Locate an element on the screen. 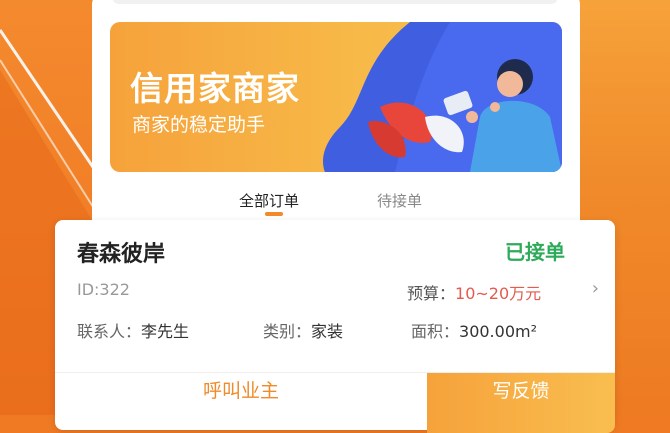  order-budget: 预算：10~20万元 is located at coordinates (474, 292).